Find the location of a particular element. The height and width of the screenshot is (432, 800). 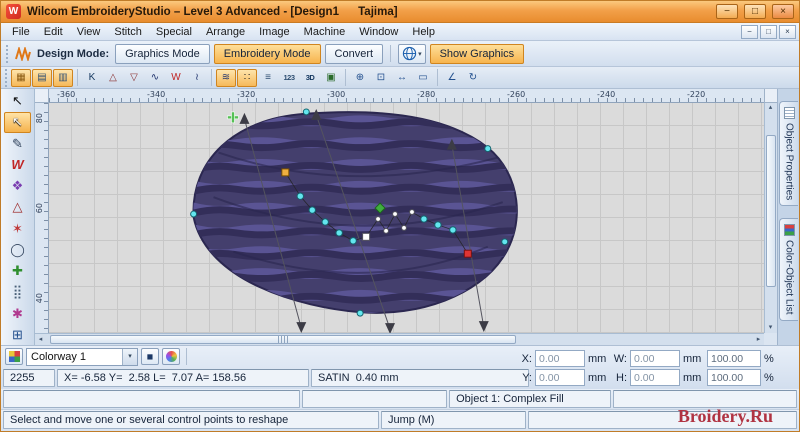

menu-window: Window is located at coordinates (378, 32).